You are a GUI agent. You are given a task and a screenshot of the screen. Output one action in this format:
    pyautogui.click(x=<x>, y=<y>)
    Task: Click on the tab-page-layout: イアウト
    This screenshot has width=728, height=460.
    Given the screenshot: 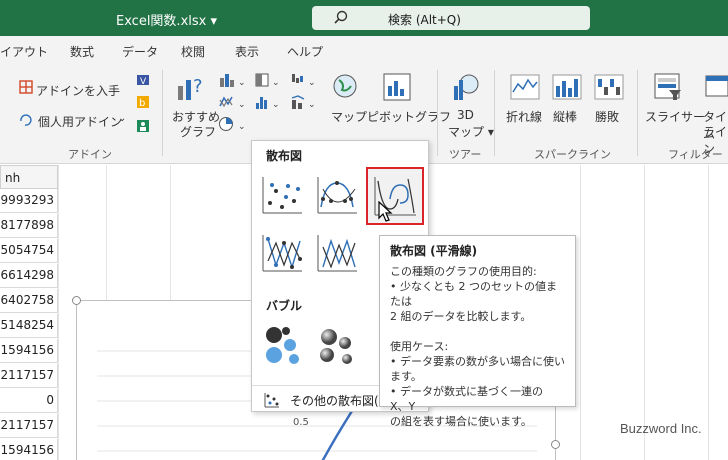 What is the action you would take?
    pyautogui.click(x=24, y=51)
    